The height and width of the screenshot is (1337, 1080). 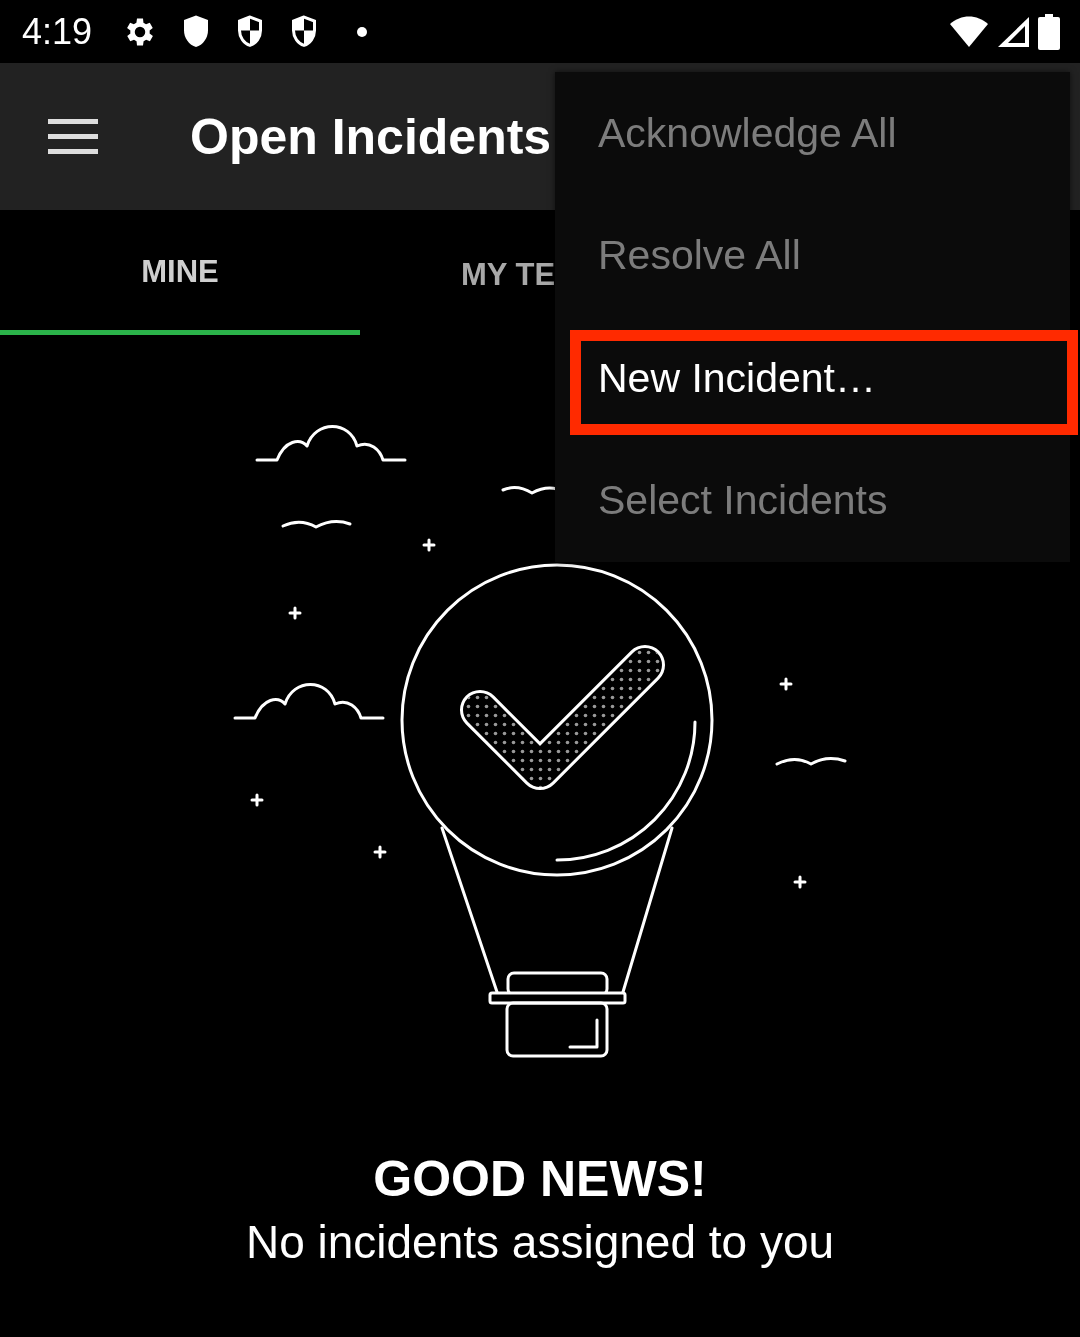 What do you see at coordinates (371, 136) in the screenshot?
I see `screen-title: Open Incidents` at bounding box center [371, 136].